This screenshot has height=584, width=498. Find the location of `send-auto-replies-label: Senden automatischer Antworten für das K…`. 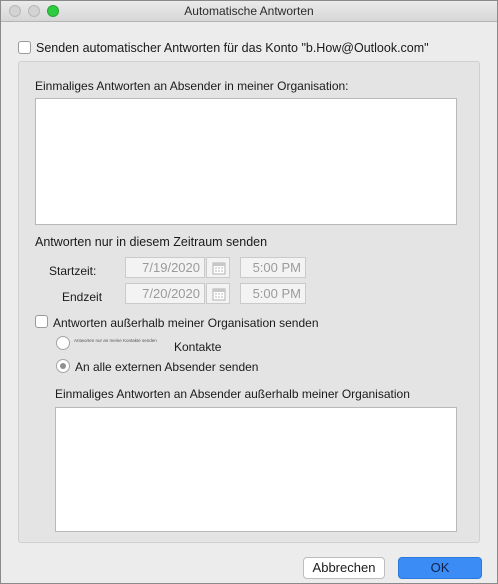

send-auto-replies-label: Senden automatischer Antworten für das K… is located at coordinates (232, 48).